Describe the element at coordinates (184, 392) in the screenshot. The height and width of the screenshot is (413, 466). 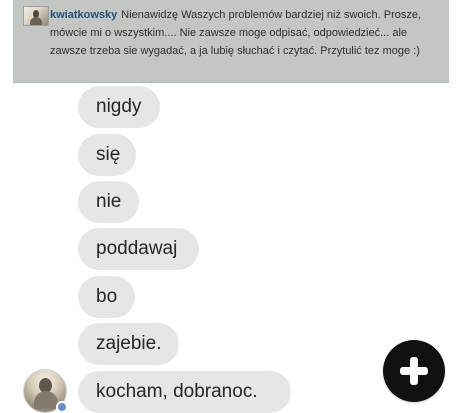
I see `message-bubble: kocham, dobranoc.` at that location.